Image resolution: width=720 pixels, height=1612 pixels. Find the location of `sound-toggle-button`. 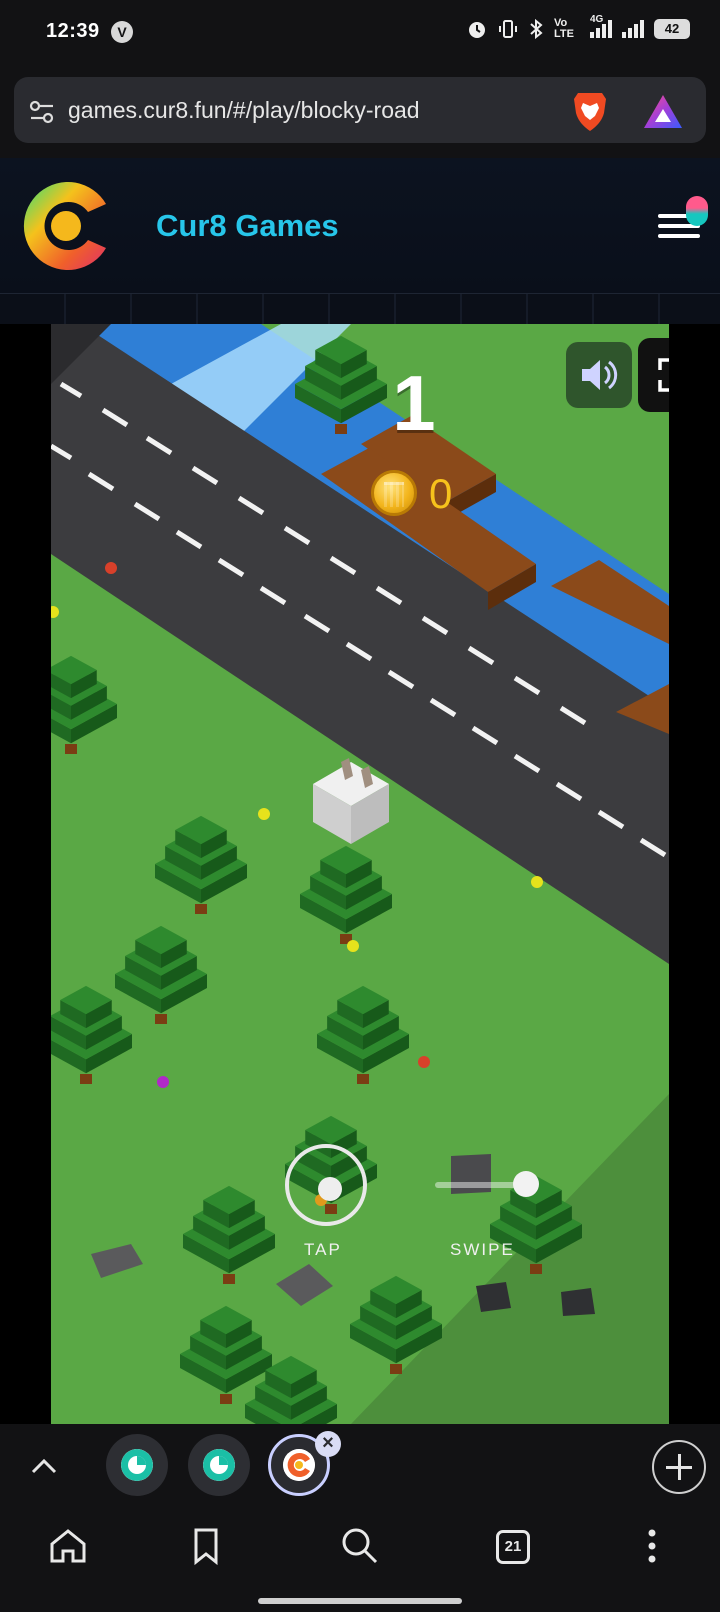

sound-toggle-button is located at coordinates (599, 375).